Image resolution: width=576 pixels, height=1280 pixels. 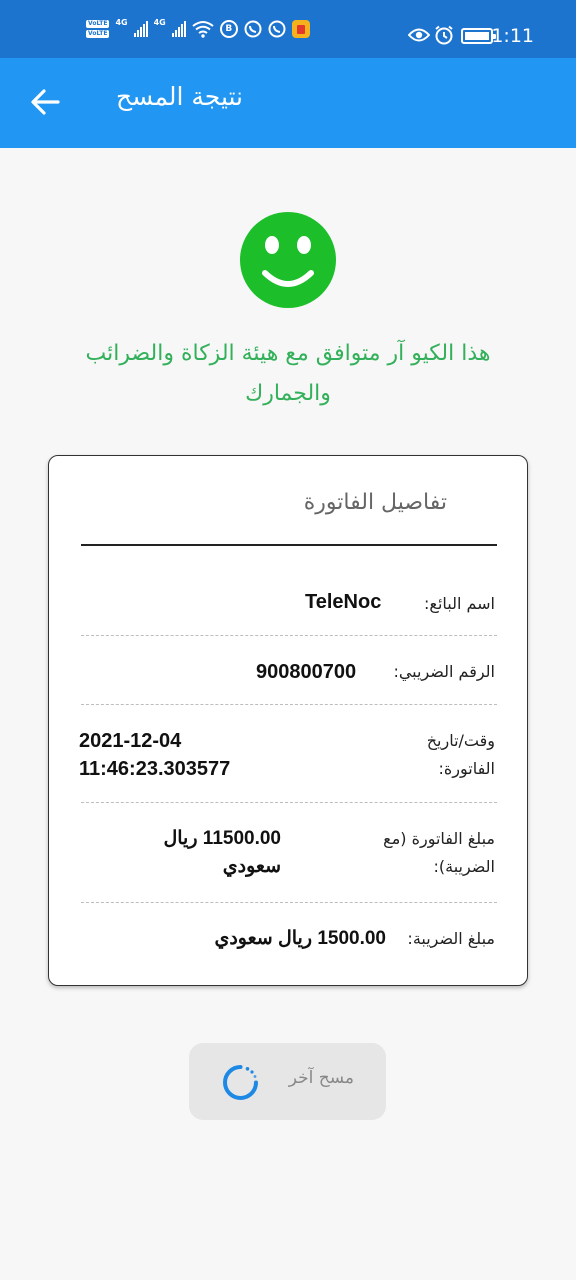 I want to click on volte-label-1: VoLTE, so click(x=98, y=24).